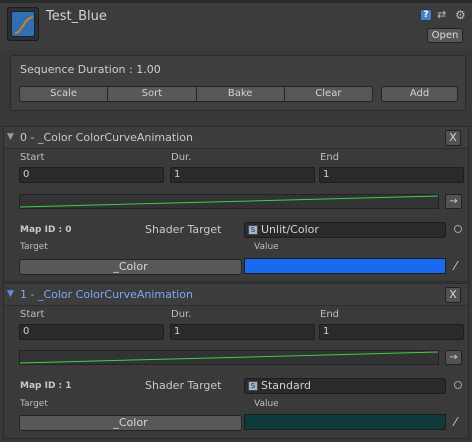 The width and height of the screenshot is (472, 442). What do you see at coordinates (345, 386) in the screenshot?
I see `shader-field: S Standard` at bounding box center [345, 386].